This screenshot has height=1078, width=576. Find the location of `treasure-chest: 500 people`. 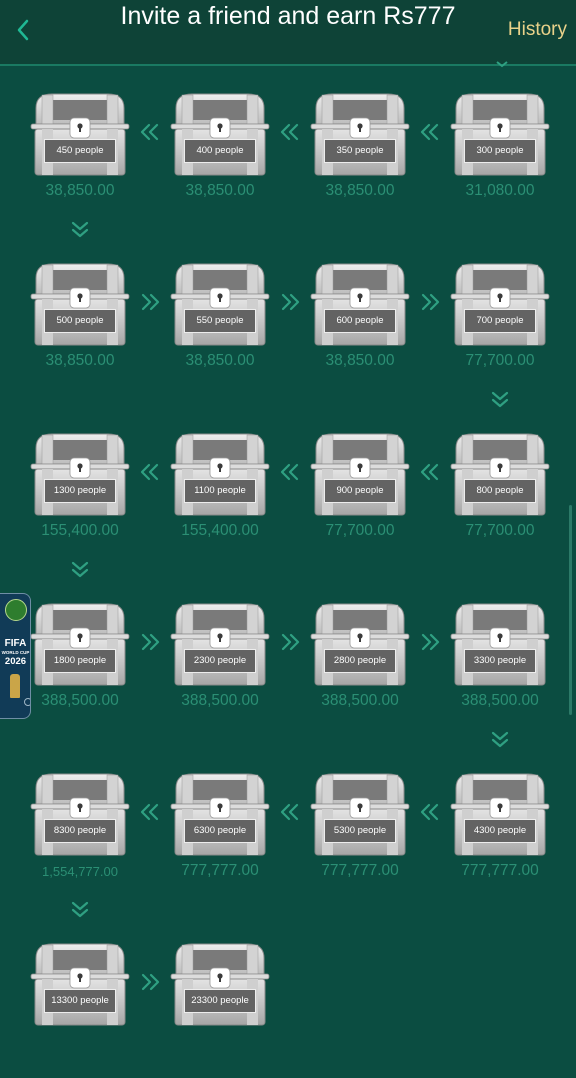

treasure-chest: 500 people is located at coordinates (80, 303).